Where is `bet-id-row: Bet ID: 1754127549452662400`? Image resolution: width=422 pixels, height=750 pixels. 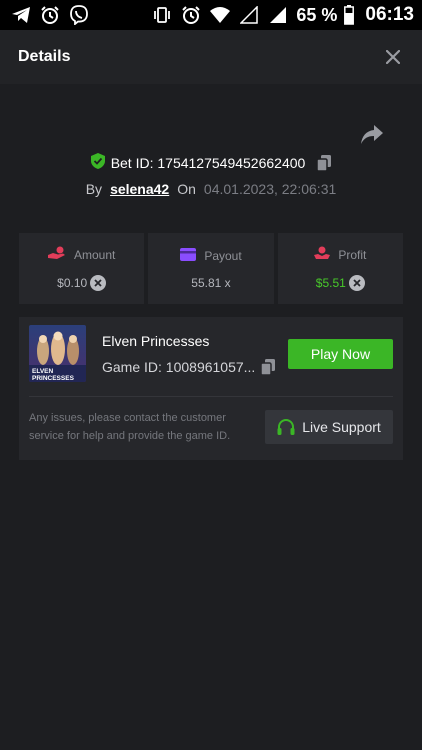
bet-id-row: Bet ID: 1754127549452662400 is located at coordinates (211, 163).